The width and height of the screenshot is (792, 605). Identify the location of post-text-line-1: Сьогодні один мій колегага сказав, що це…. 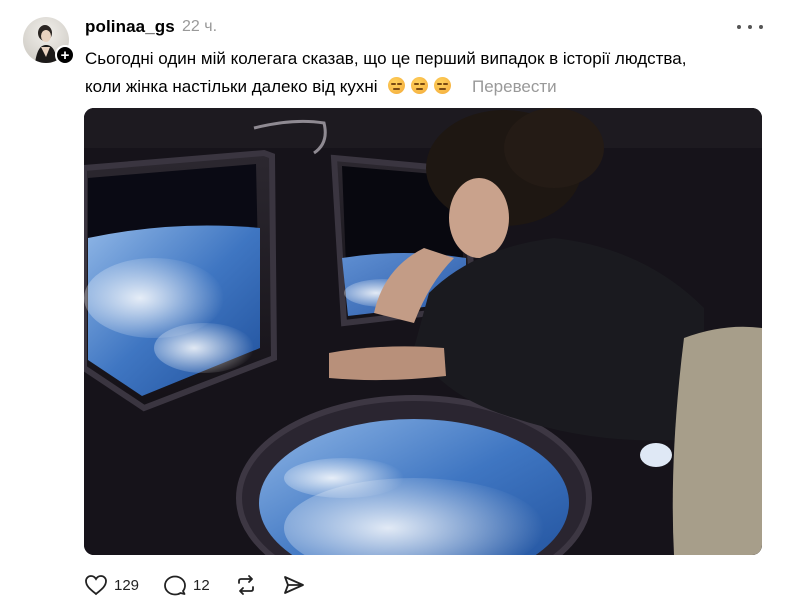
(386, 58).